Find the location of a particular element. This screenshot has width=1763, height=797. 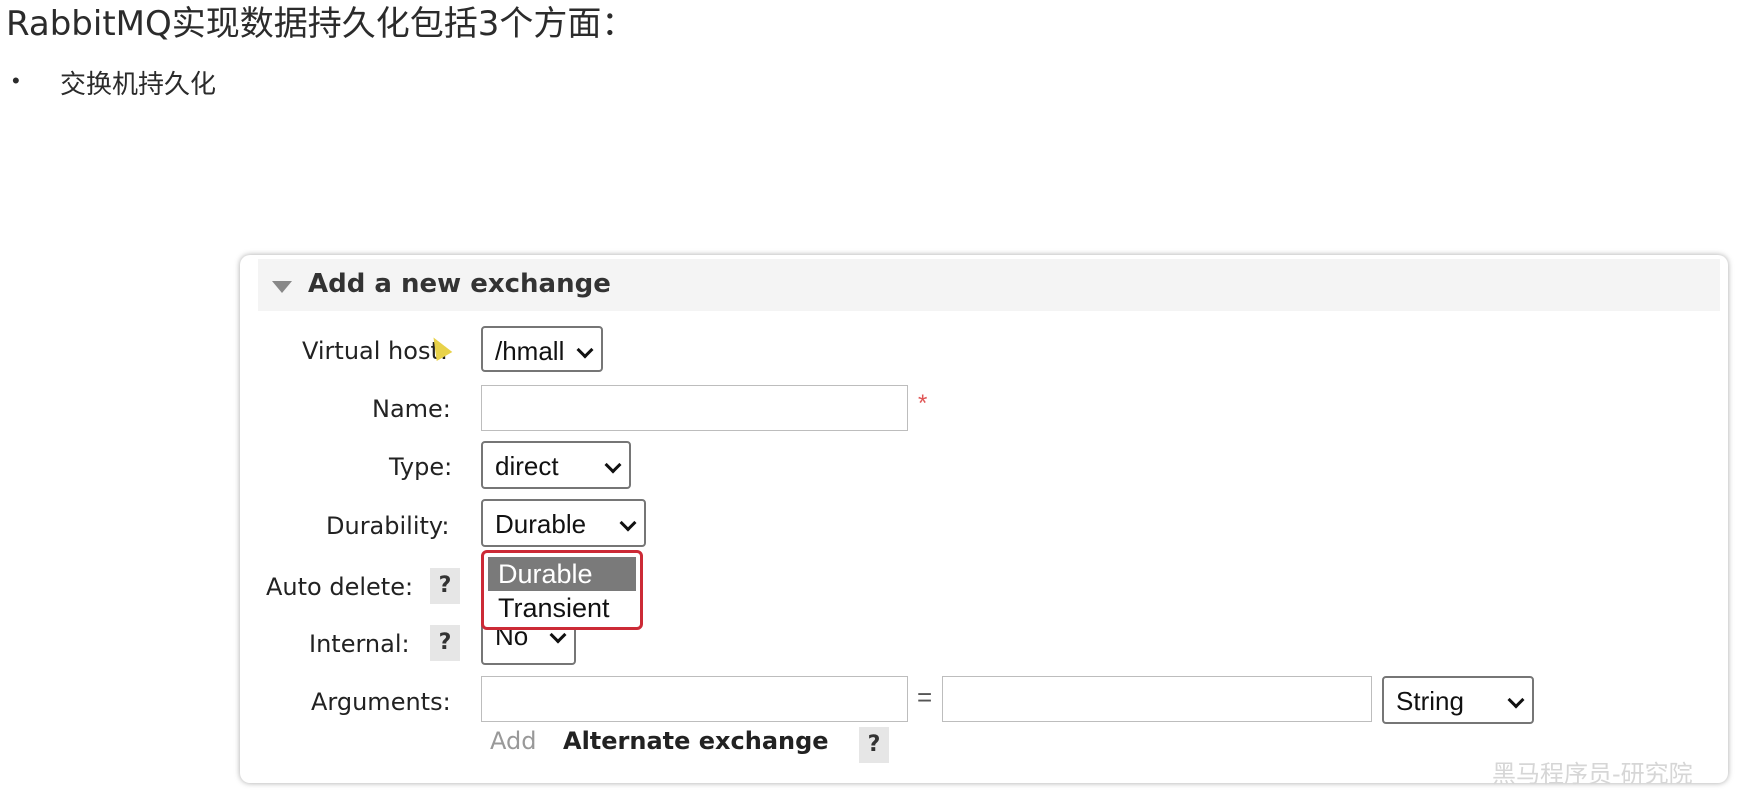

page-heading: RabbitMQ实现数据持久化包括3个方面： is located at coordinates (321, 24).